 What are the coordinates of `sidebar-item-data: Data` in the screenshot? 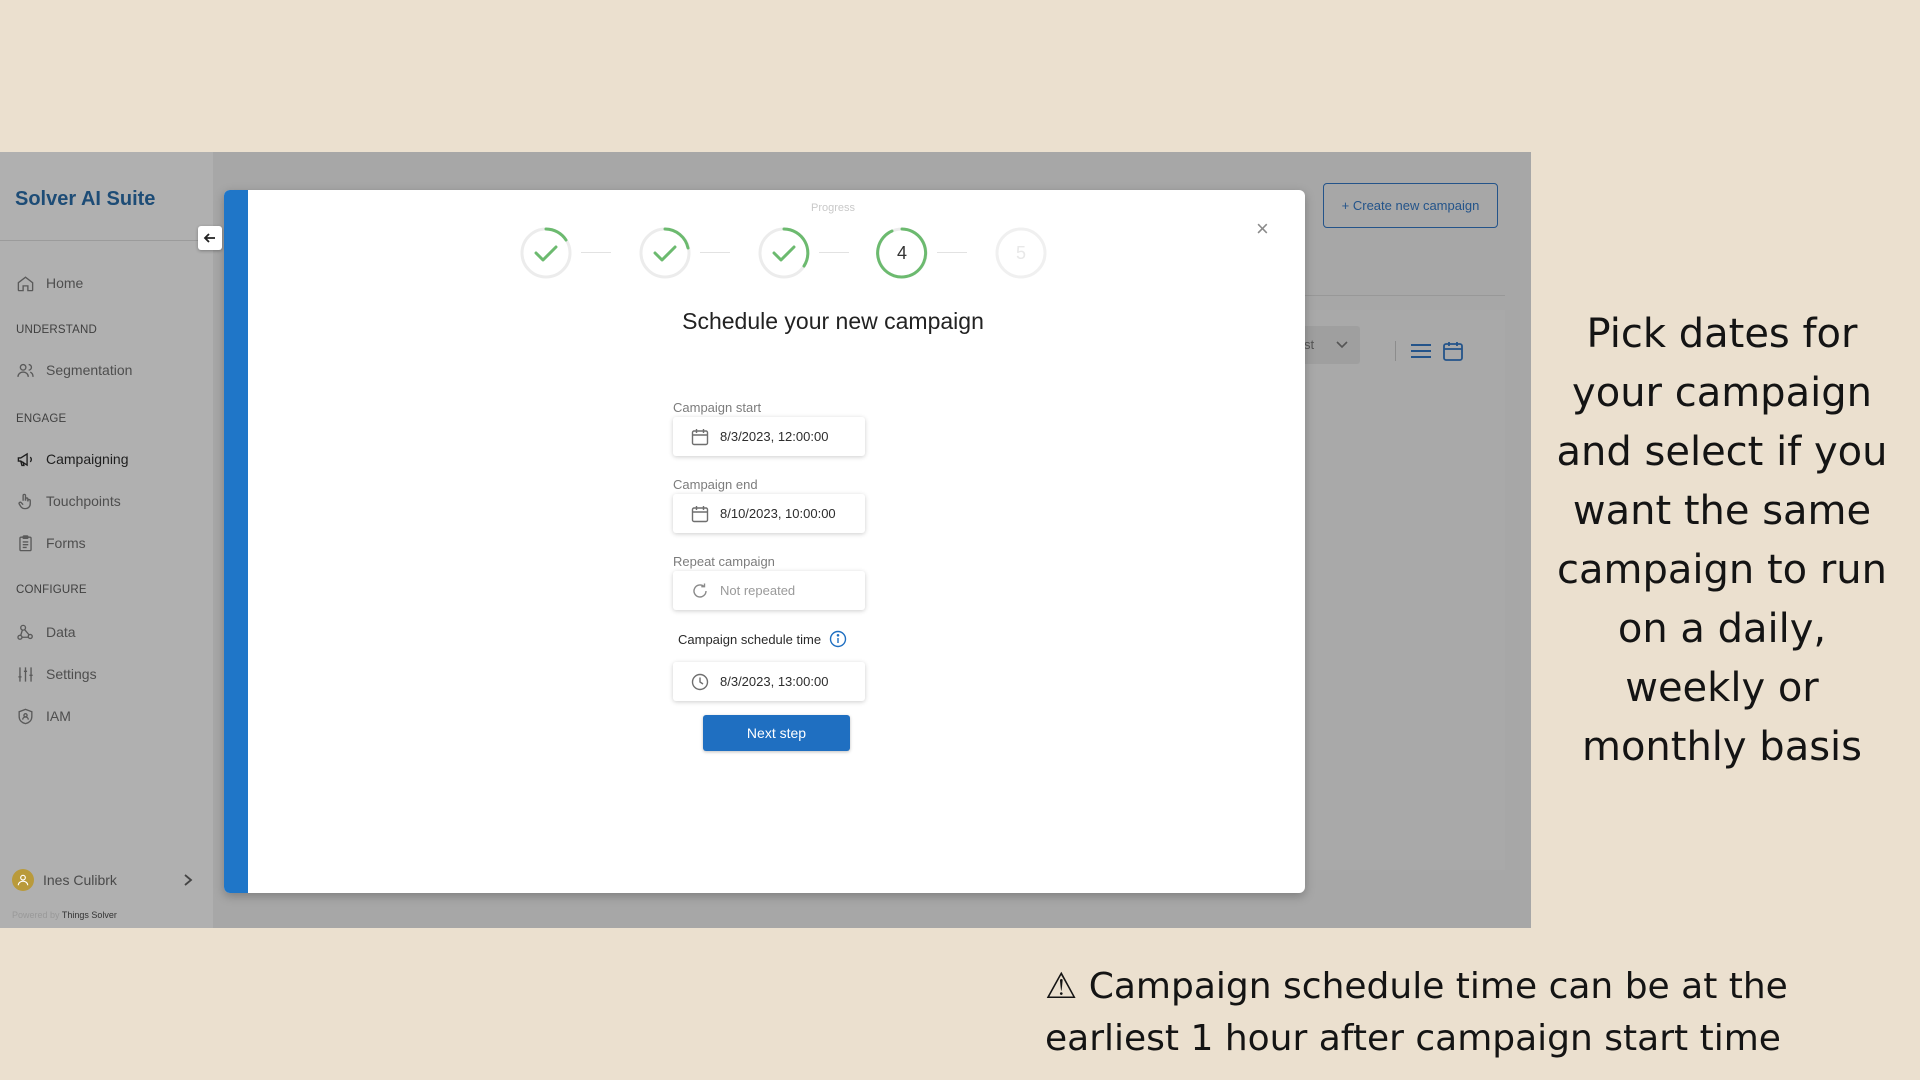 It's located at (46, 632).